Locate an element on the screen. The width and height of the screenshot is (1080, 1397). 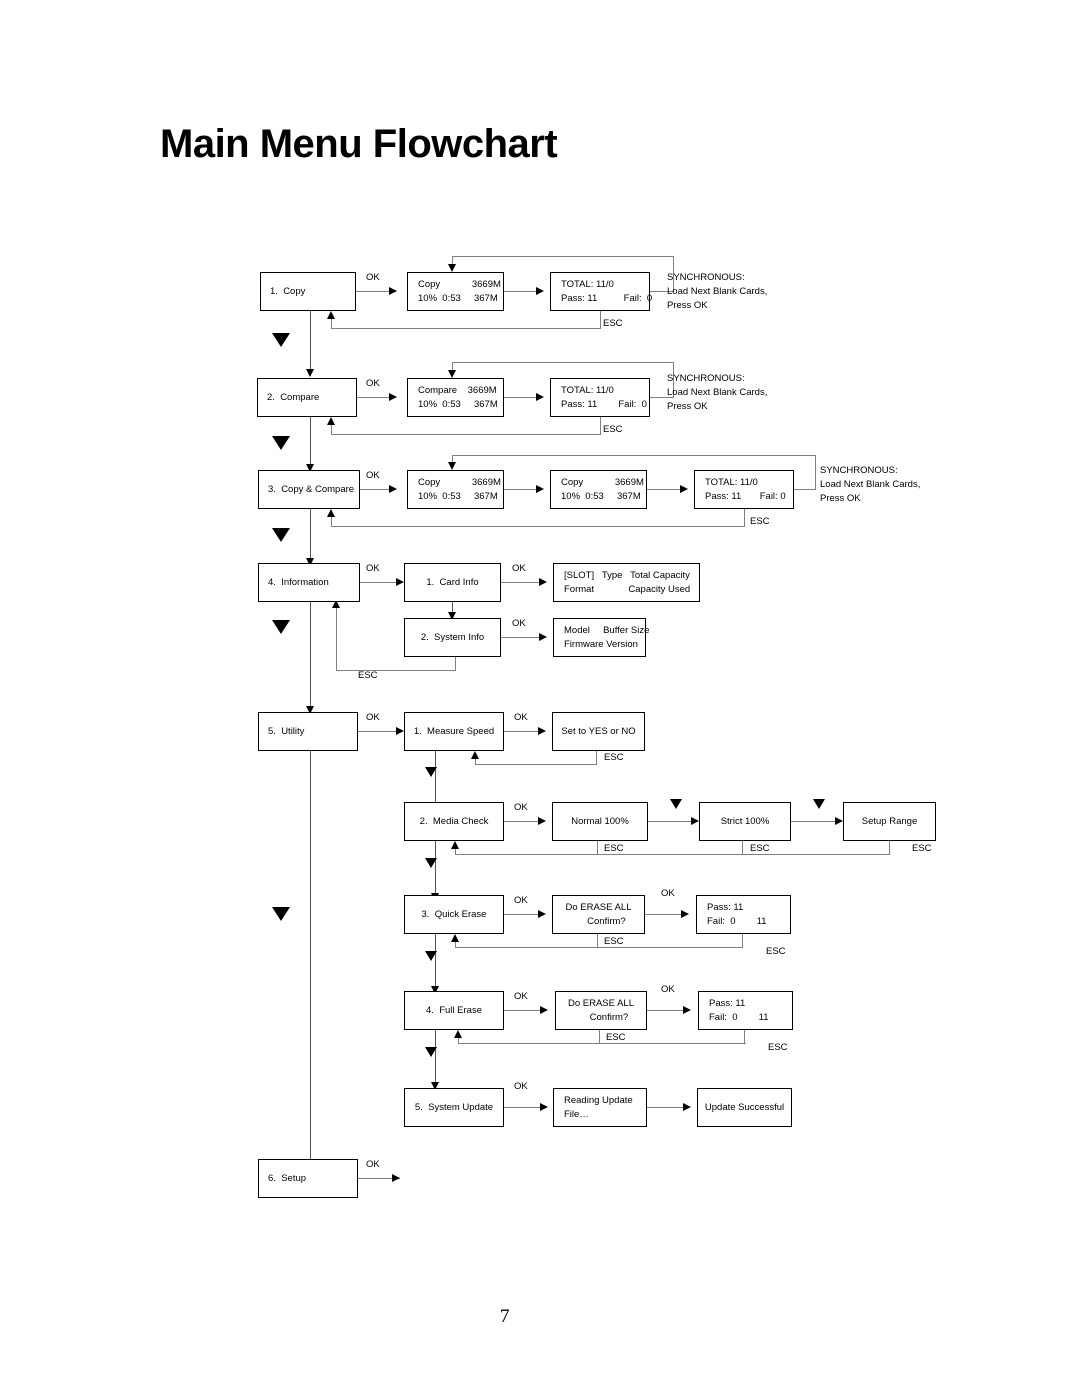
update-successful-label: Update Successful is located at coordinates (744, 1107).